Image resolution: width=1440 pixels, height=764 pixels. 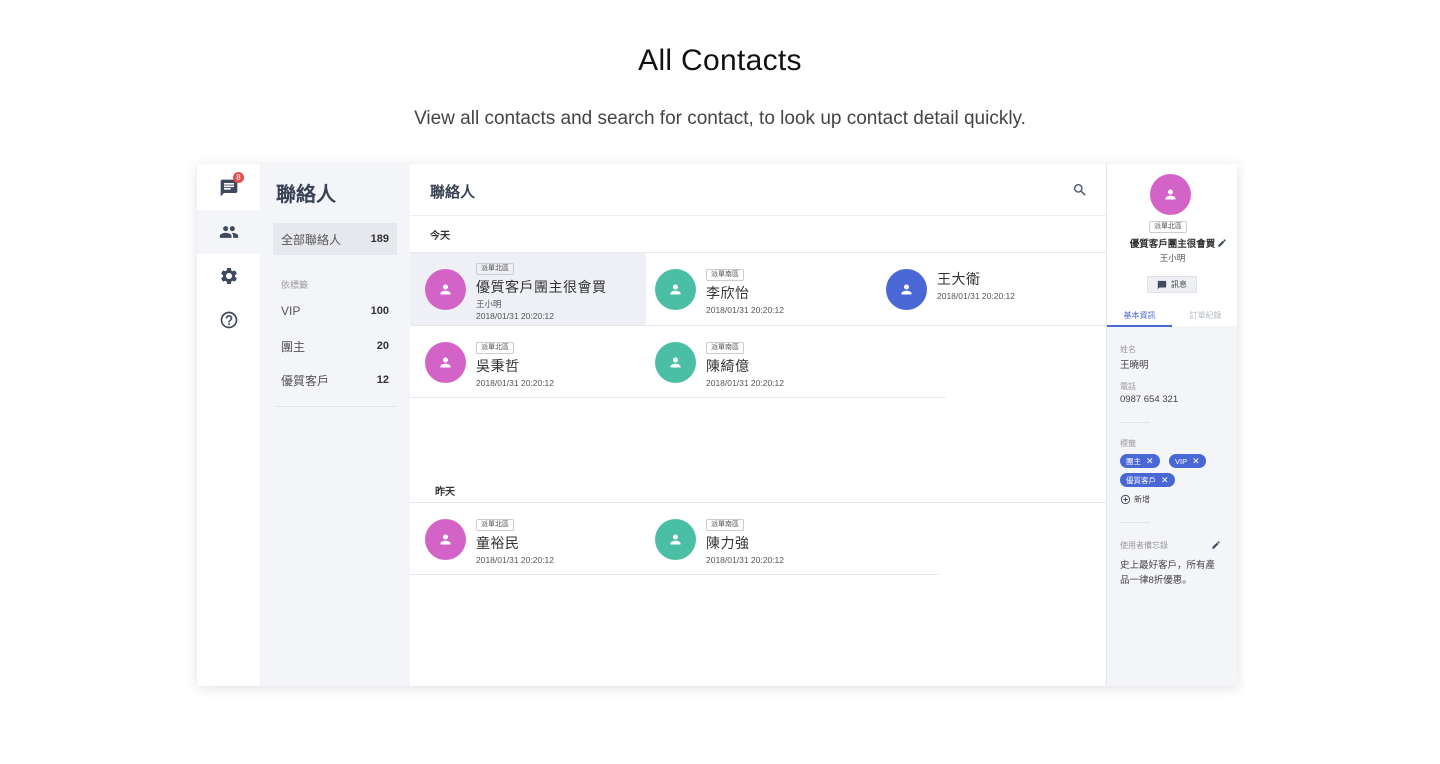 I want to click on contact-name: 童裕民, so click(x=498, y=543).